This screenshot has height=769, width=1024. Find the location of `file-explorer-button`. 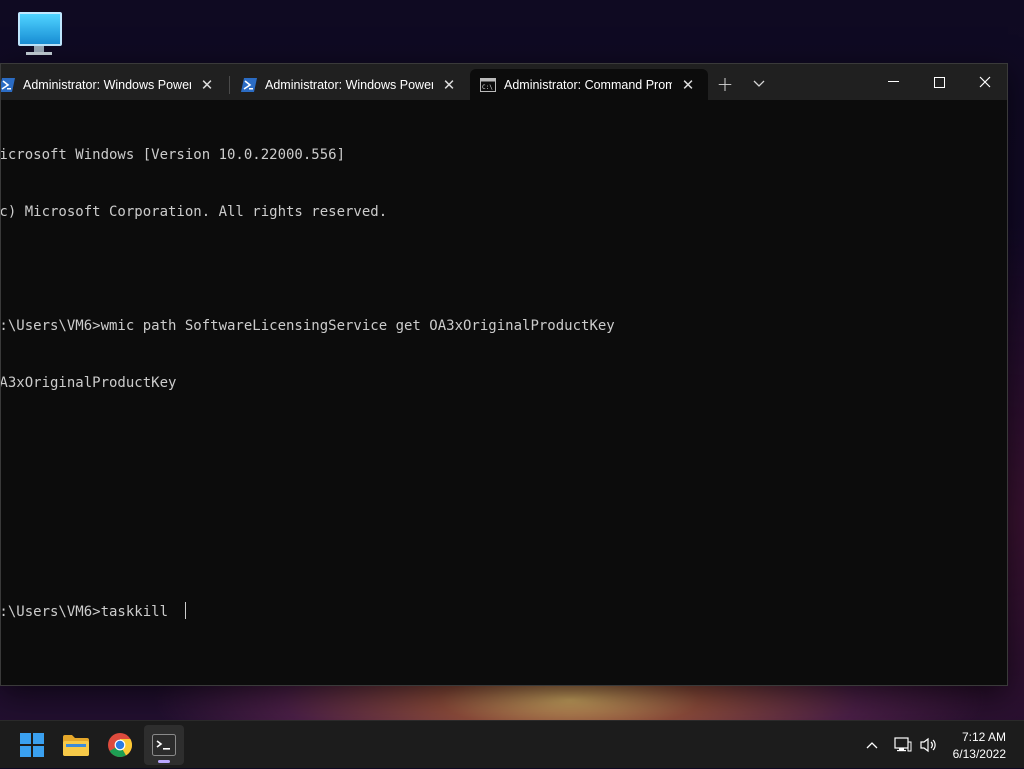

file-explorer-button is located at coordinates (76, 745).